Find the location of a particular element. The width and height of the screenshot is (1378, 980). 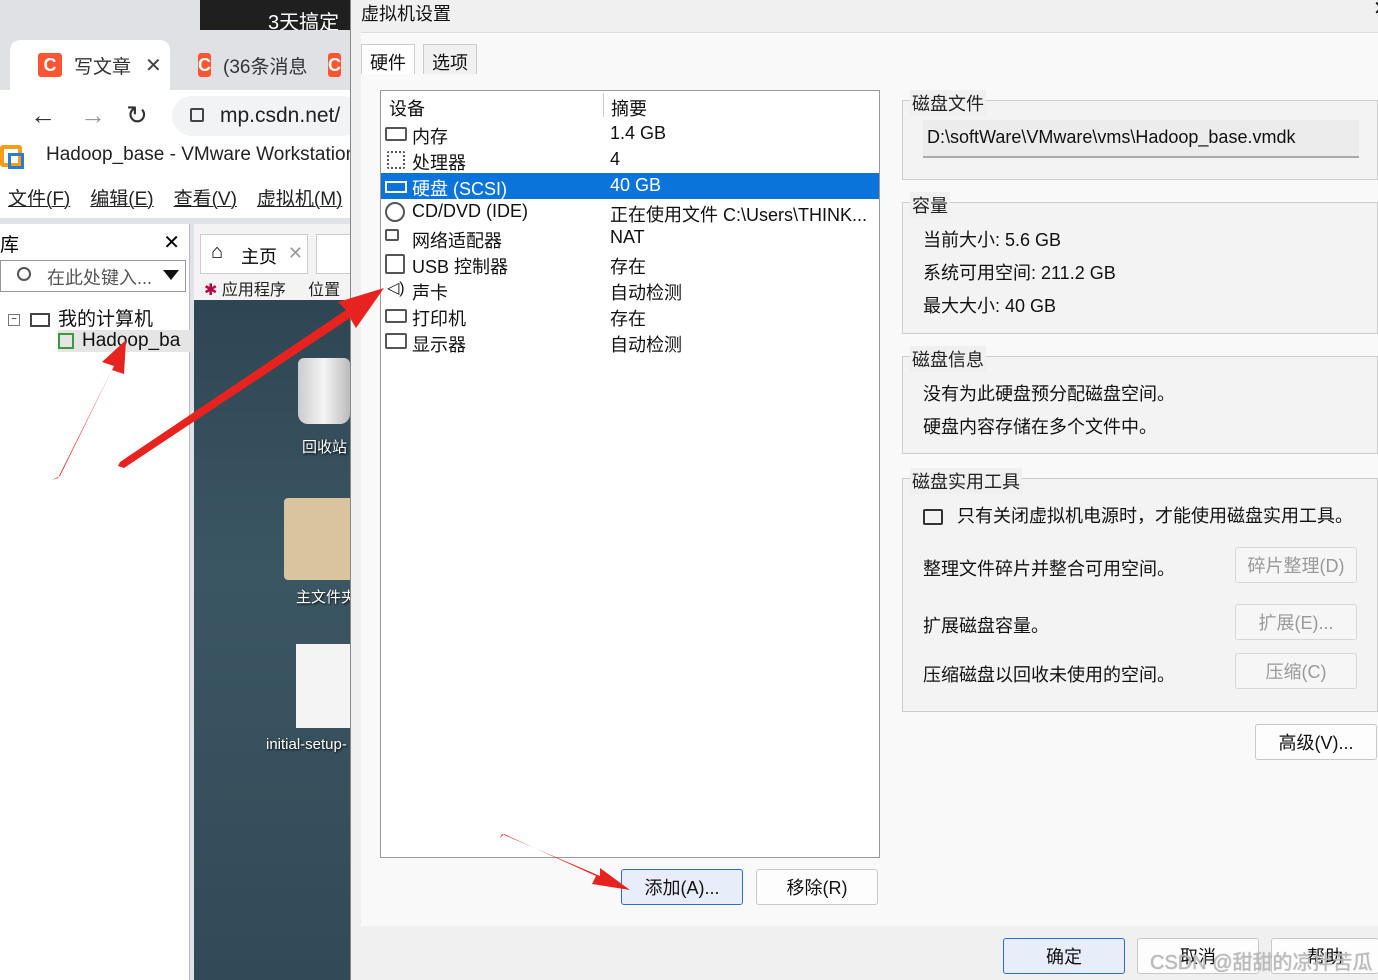

annotation-arrow-soundcard is located at coordinates (251, 378).